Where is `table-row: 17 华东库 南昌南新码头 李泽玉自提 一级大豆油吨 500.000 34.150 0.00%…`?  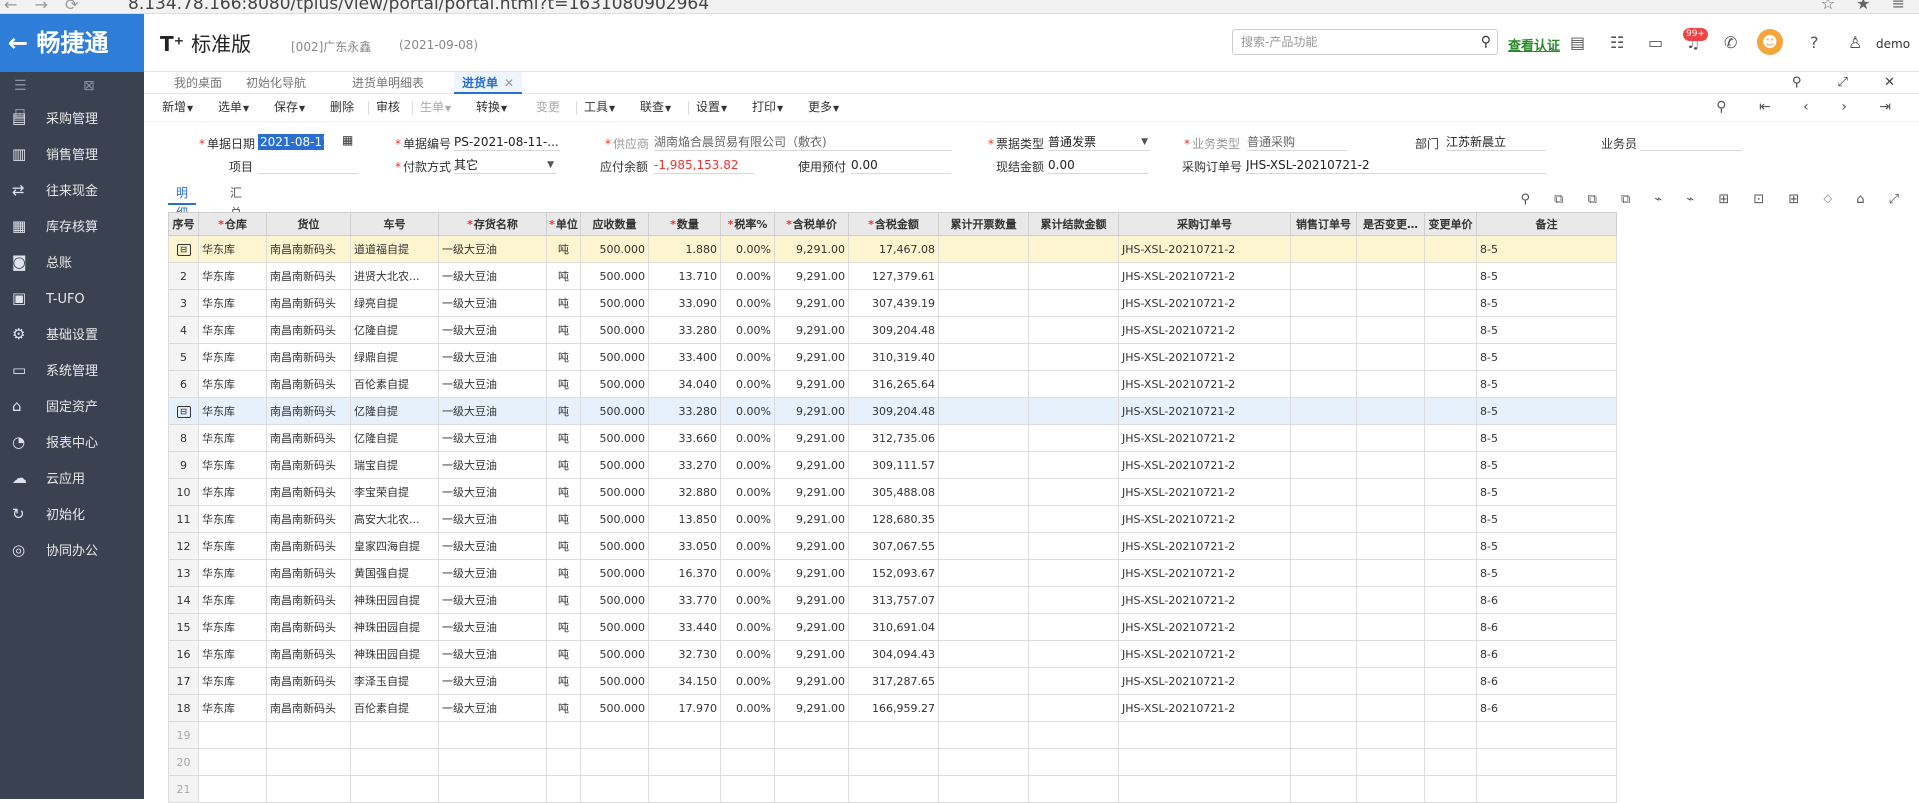 table-row: 17 华东库 南昌南新码头 李泽玉自提 一级大豆油吨 500.000 34.150 0.00%… is located at coordinates (892, 681).